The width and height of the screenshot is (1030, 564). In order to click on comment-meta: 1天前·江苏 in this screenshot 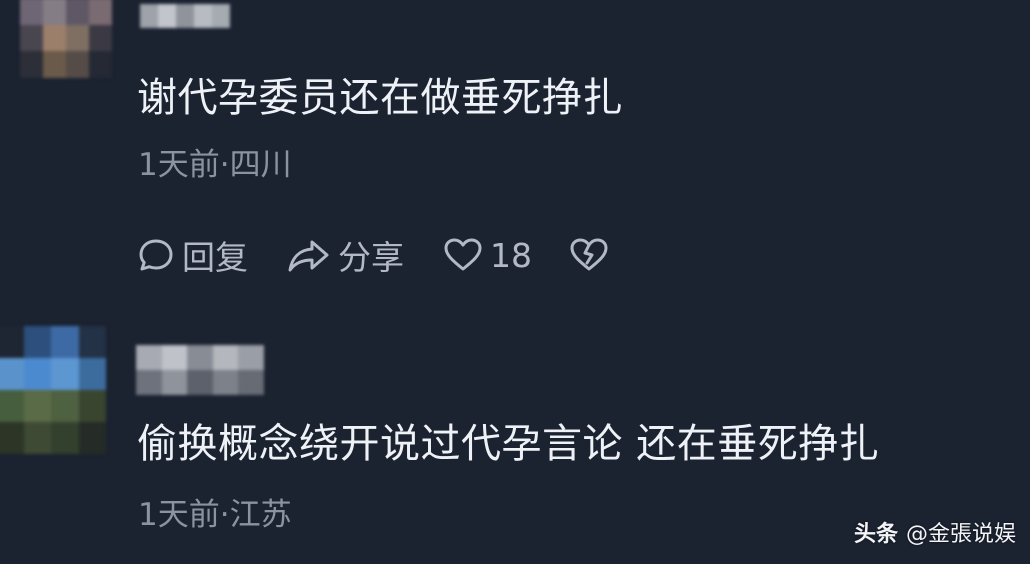, I will do `click(215, 515)`.